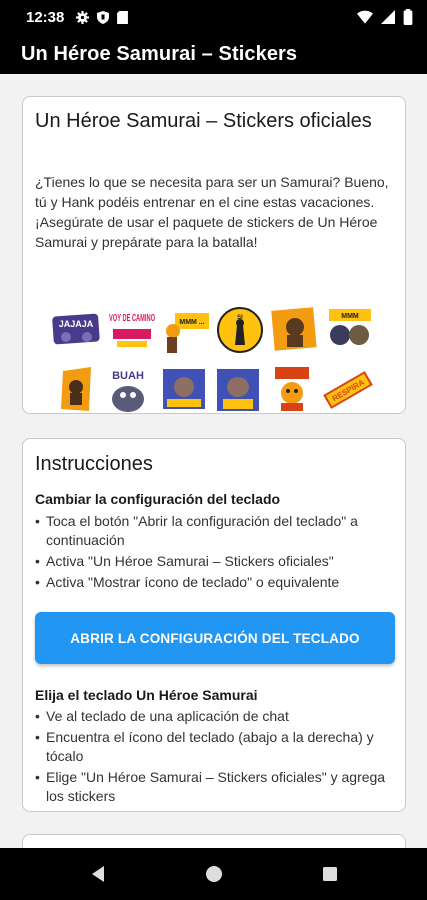  Describe the element at coordinates (213, 17) in the screenshot. I see `status-bar: 12:38` at that location.